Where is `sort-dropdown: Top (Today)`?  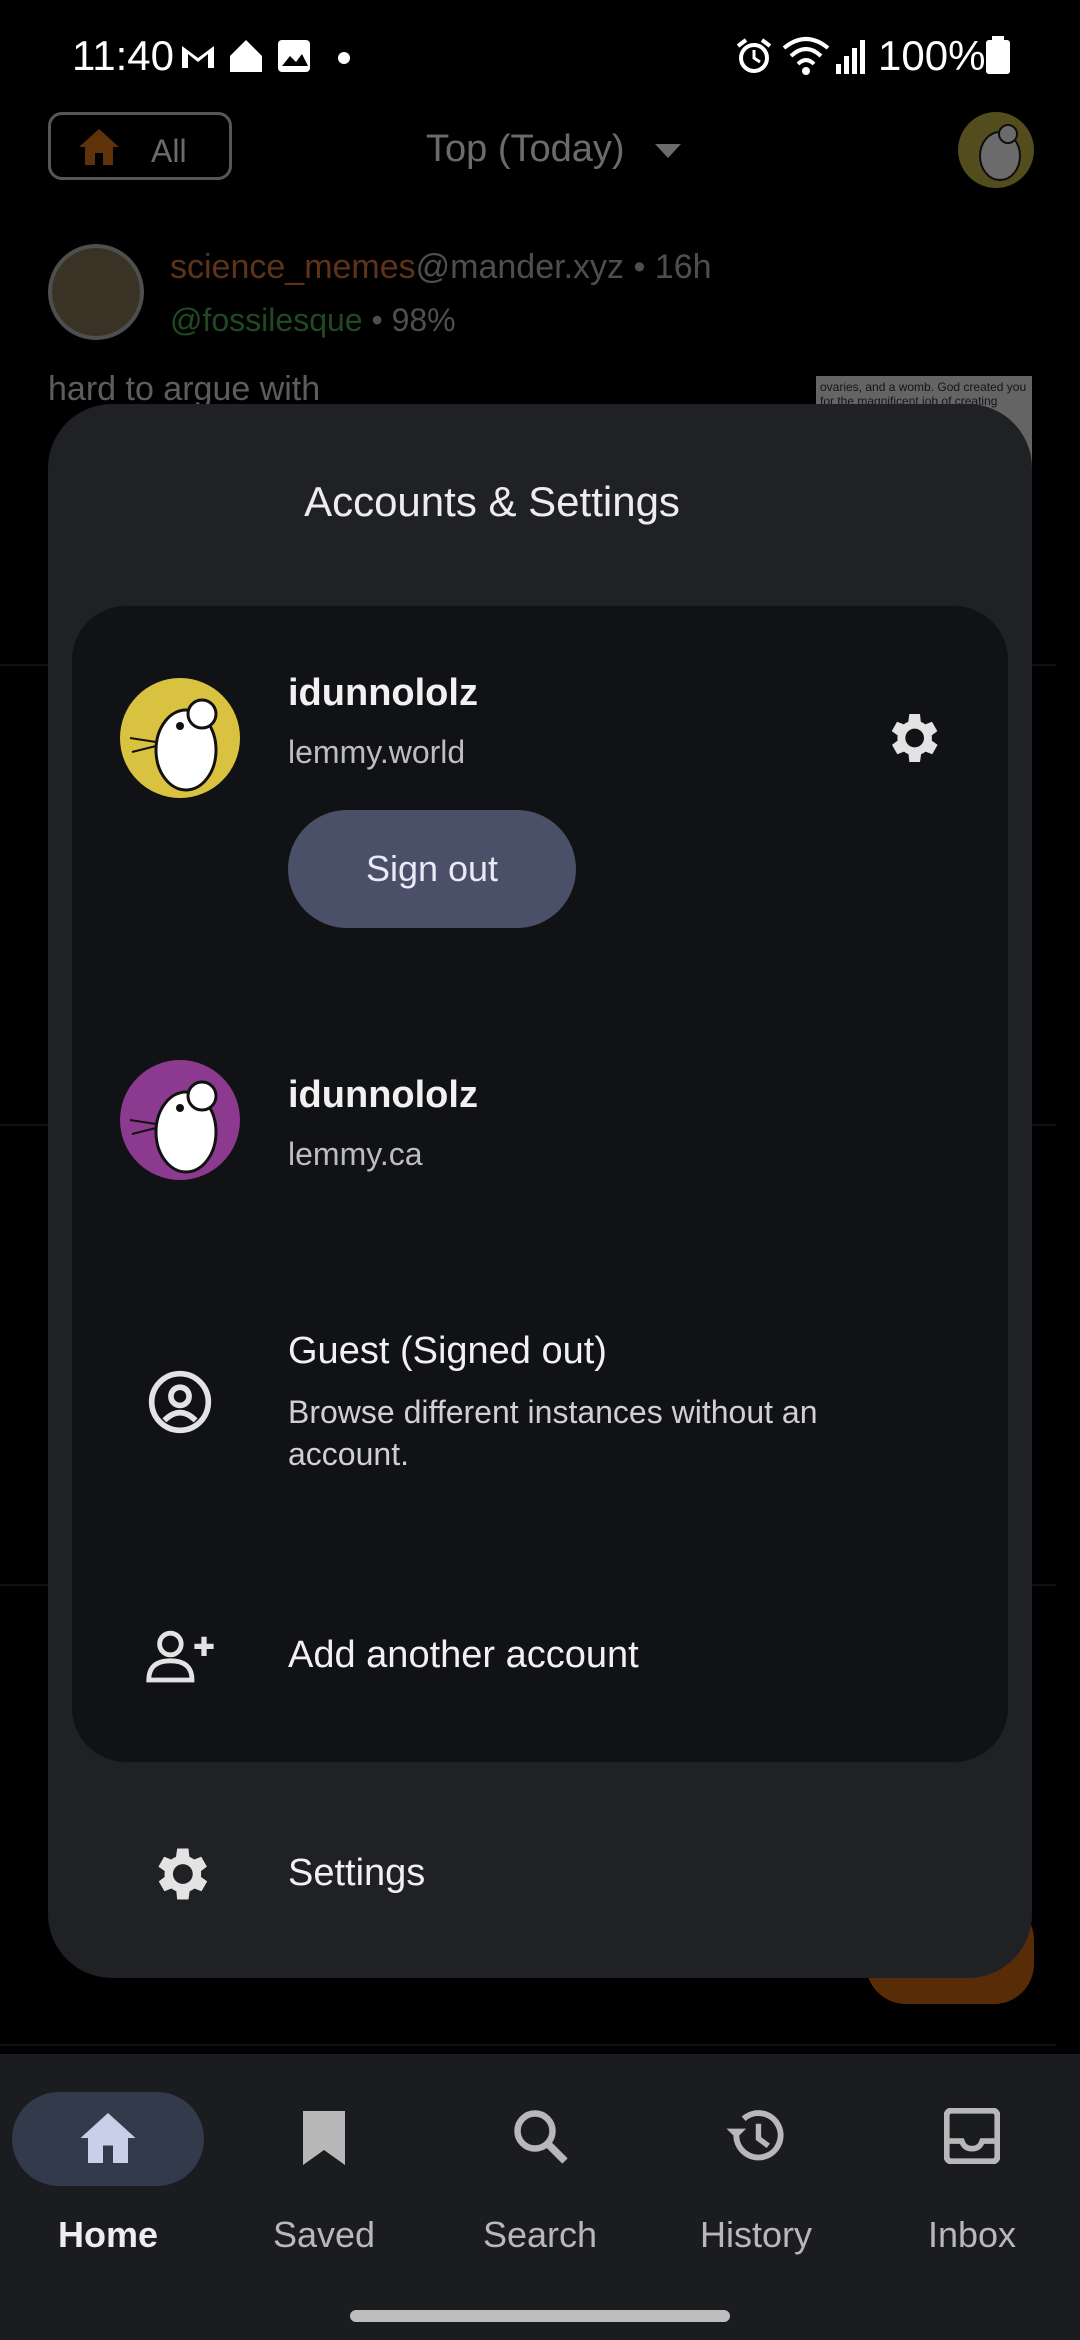 sort-dropdown: Top (Today) is located at coordinates (554, 149).